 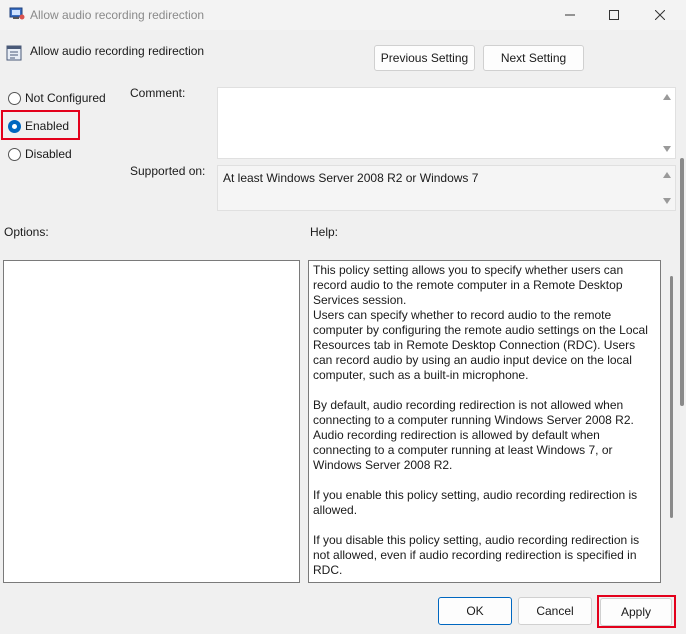 What do you see at coordinates (671, 397) in the screenshot?
I see `help-scrollbar-thumb` at bounding box center [671, 397].